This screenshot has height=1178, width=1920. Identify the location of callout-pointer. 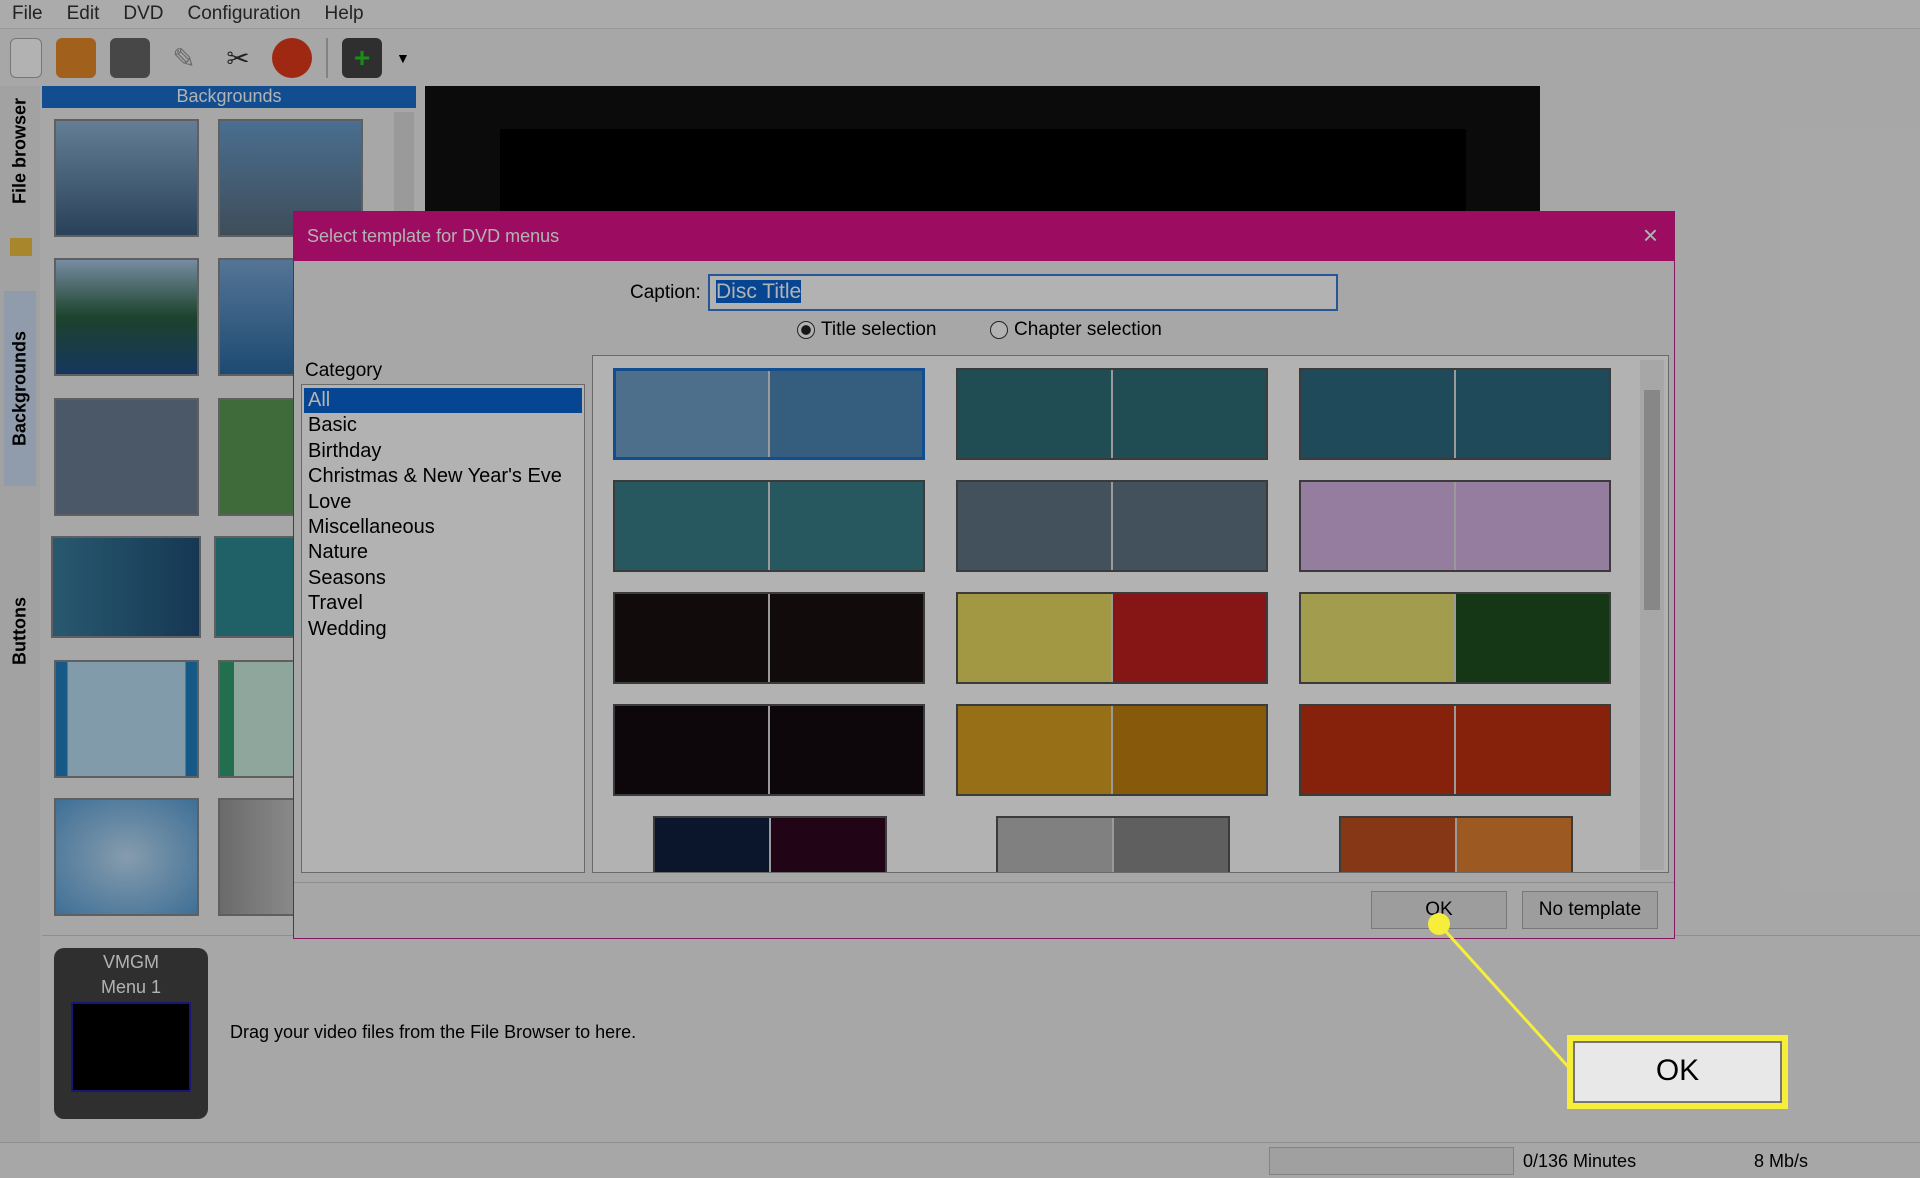
(1501, 993).